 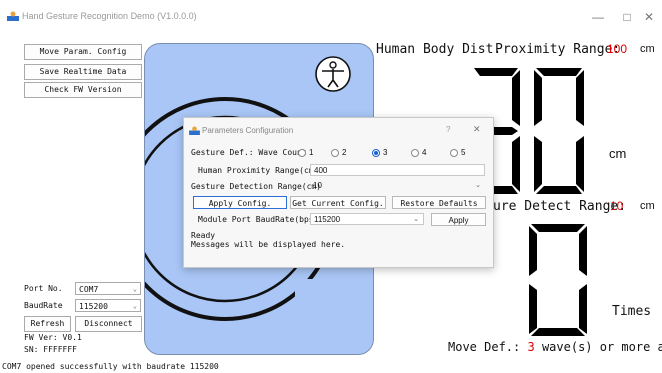 What do you see at coordinates (333, 74) in the screenshot?
I see `human-body-icon` at bounding box center [333, 74].